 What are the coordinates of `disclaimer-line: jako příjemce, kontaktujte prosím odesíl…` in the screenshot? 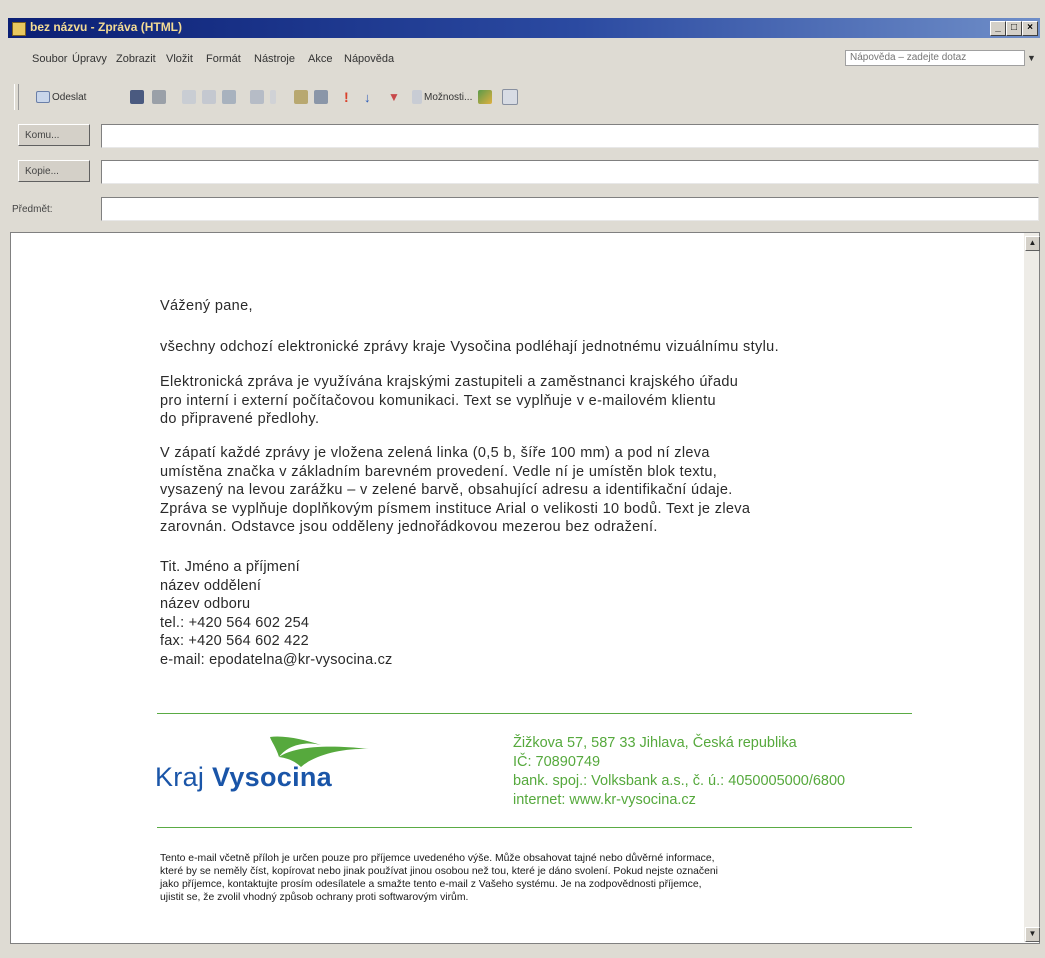 It's located at (431, 884).